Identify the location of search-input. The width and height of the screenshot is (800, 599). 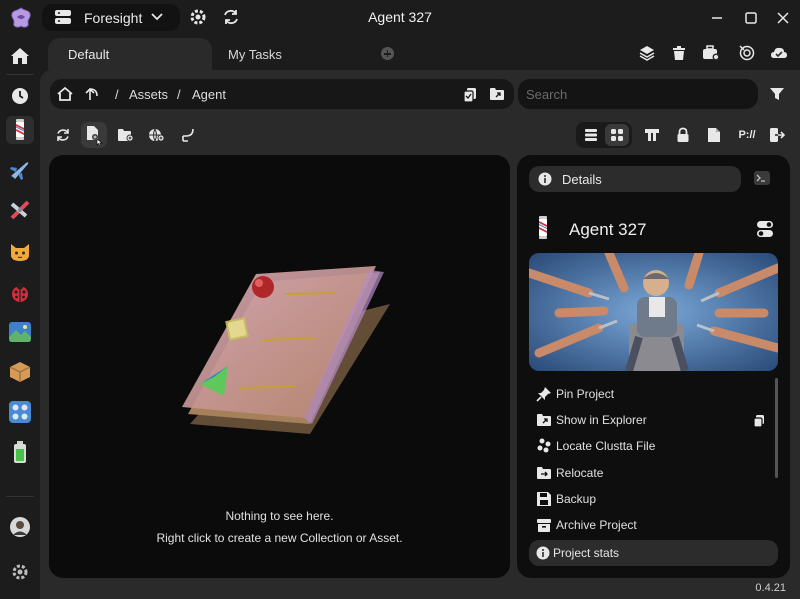
(636, 94).